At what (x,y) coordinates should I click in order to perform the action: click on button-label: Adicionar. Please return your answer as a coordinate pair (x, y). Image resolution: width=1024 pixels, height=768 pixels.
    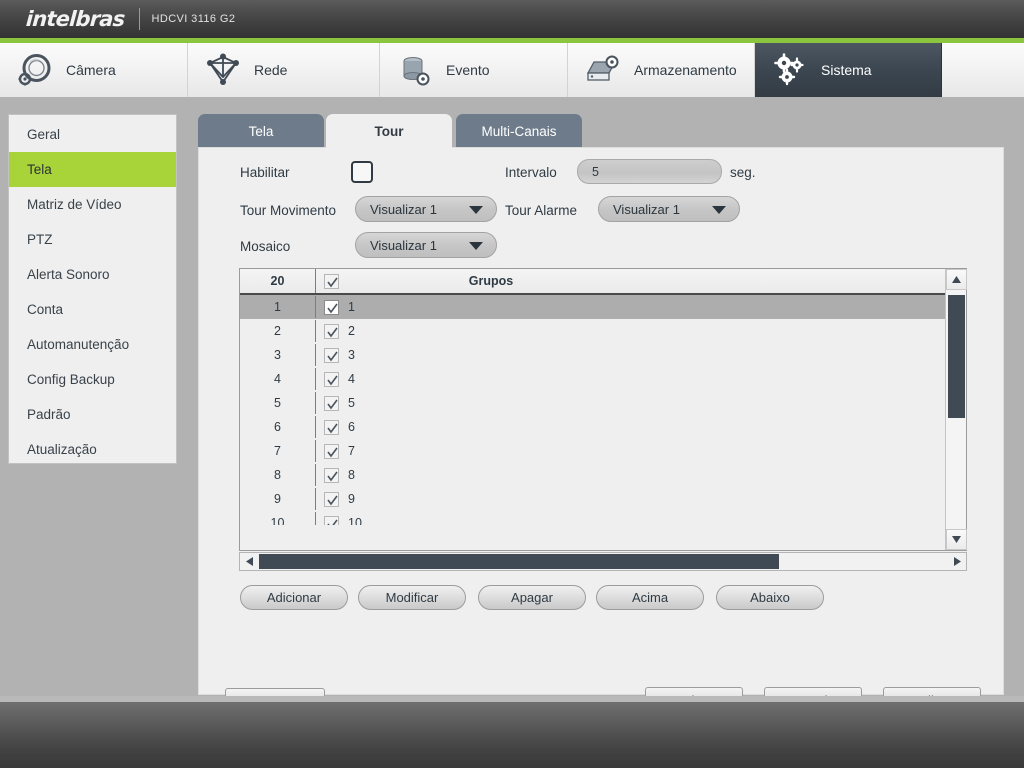
    Looking at the image, I should click on (294, 597).